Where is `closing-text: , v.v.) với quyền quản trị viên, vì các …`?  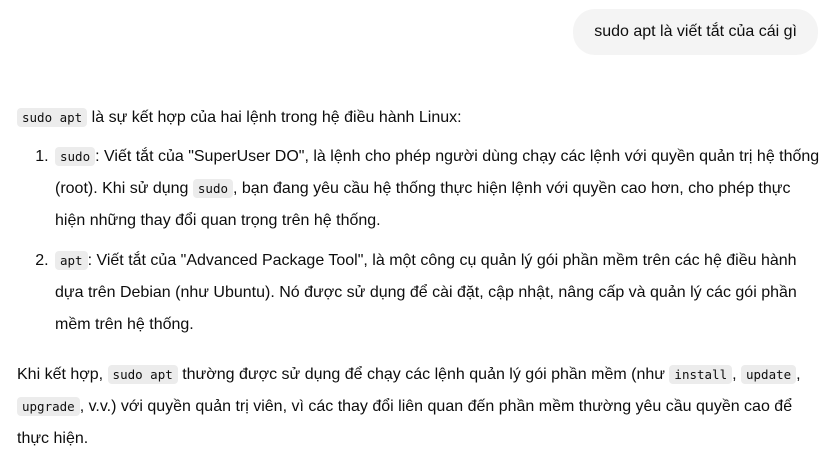 closing-text: , v.v.) với quyền quản trị viên, vì các … is located at coordinates (405, 422).